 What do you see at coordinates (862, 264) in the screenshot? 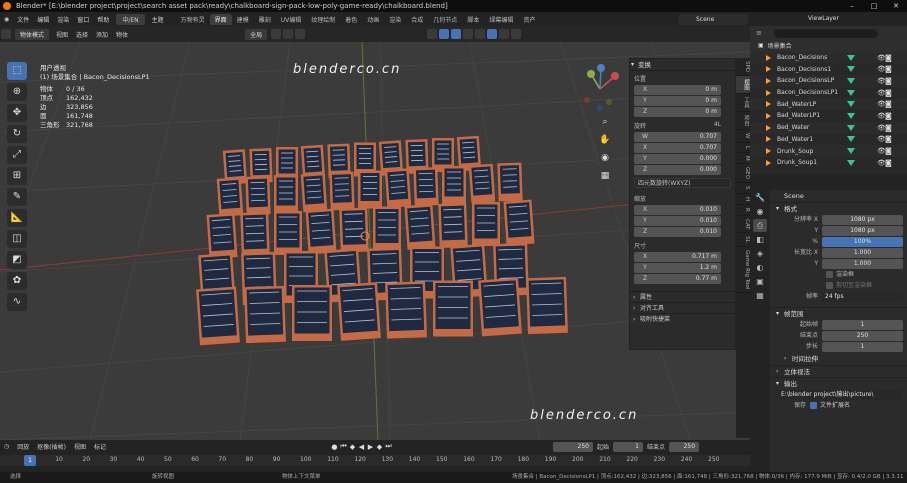
I see `aspect-y-field: 1.000` at bounding box center [862, 264].